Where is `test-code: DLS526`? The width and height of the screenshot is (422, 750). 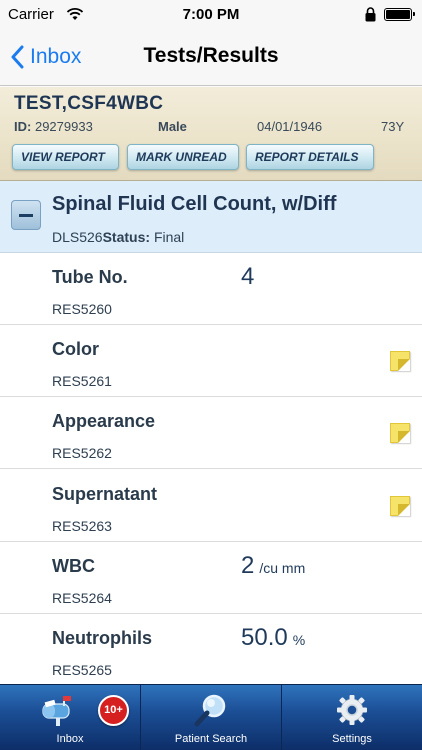 test-code: DLS526 is located at coordinates (77, 237).